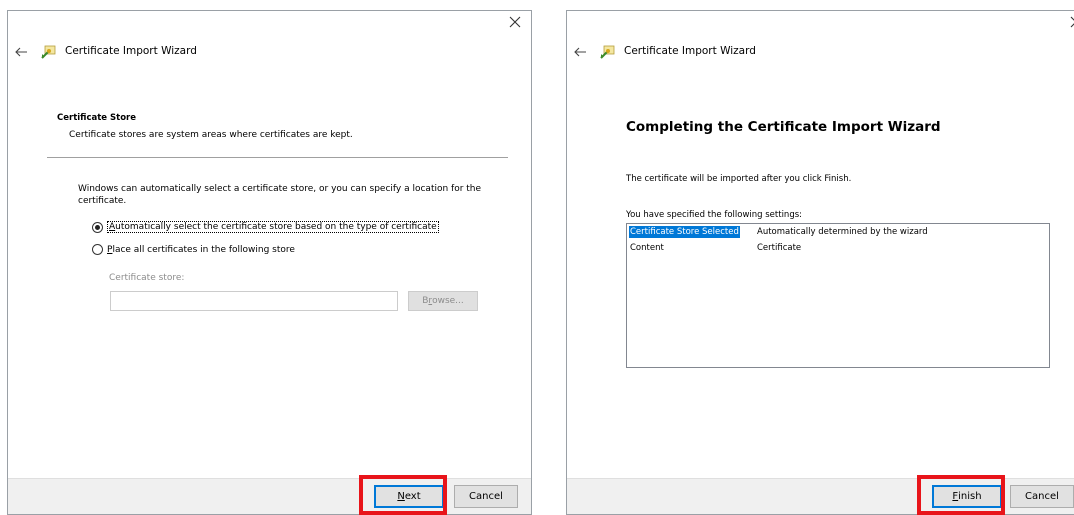  Describe the element at coordinates (277, 157) in the screenshot. I see `header-divider` at that location.